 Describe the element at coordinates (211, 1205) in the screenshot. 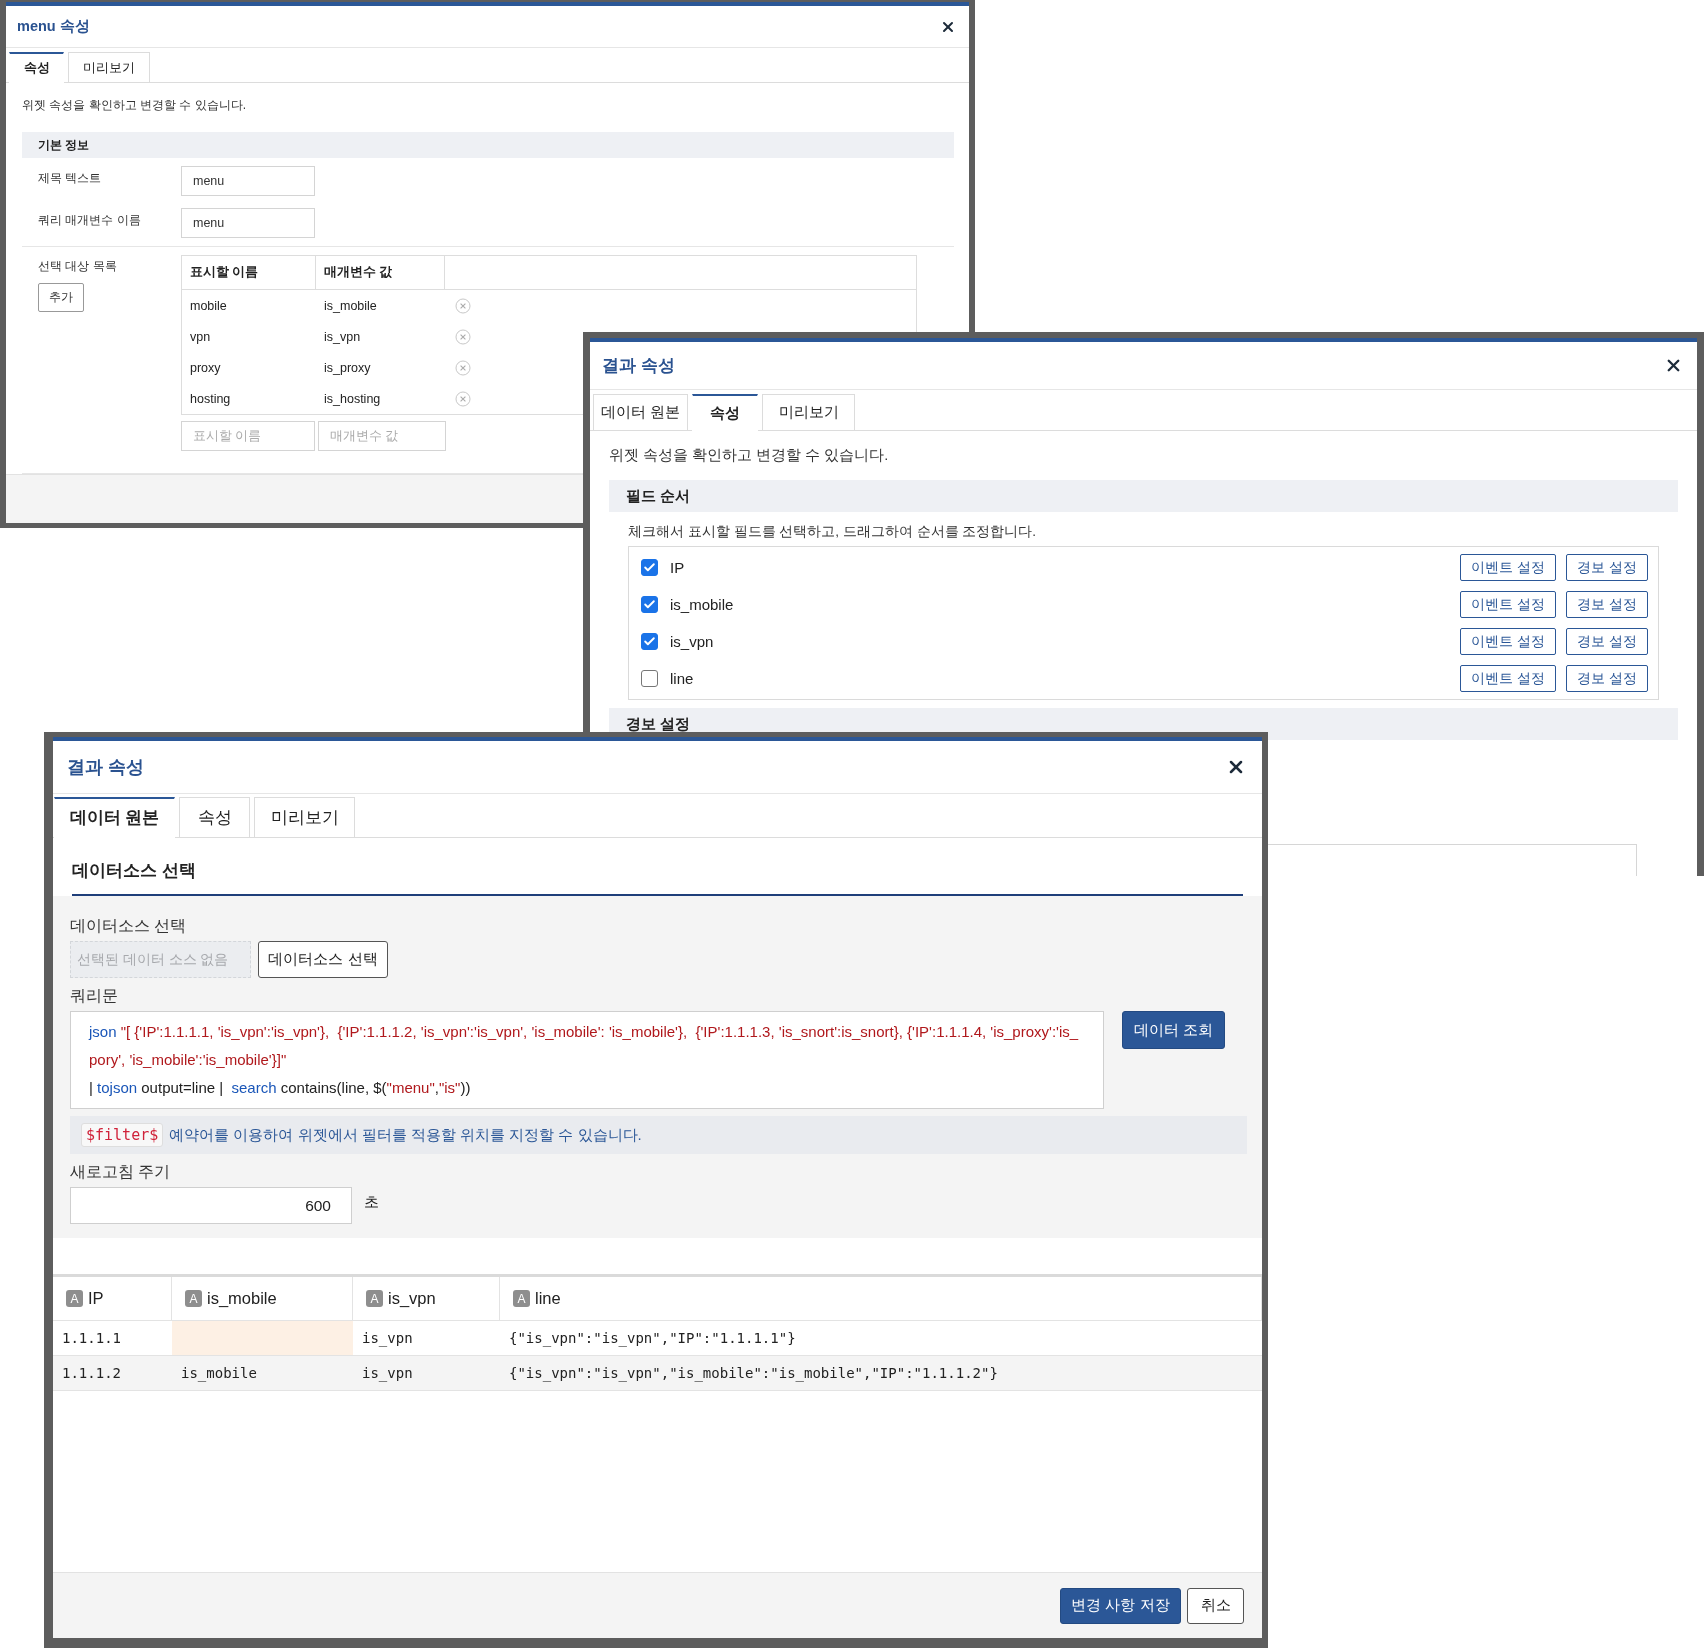

I see `refresh-field: 600` at that location.